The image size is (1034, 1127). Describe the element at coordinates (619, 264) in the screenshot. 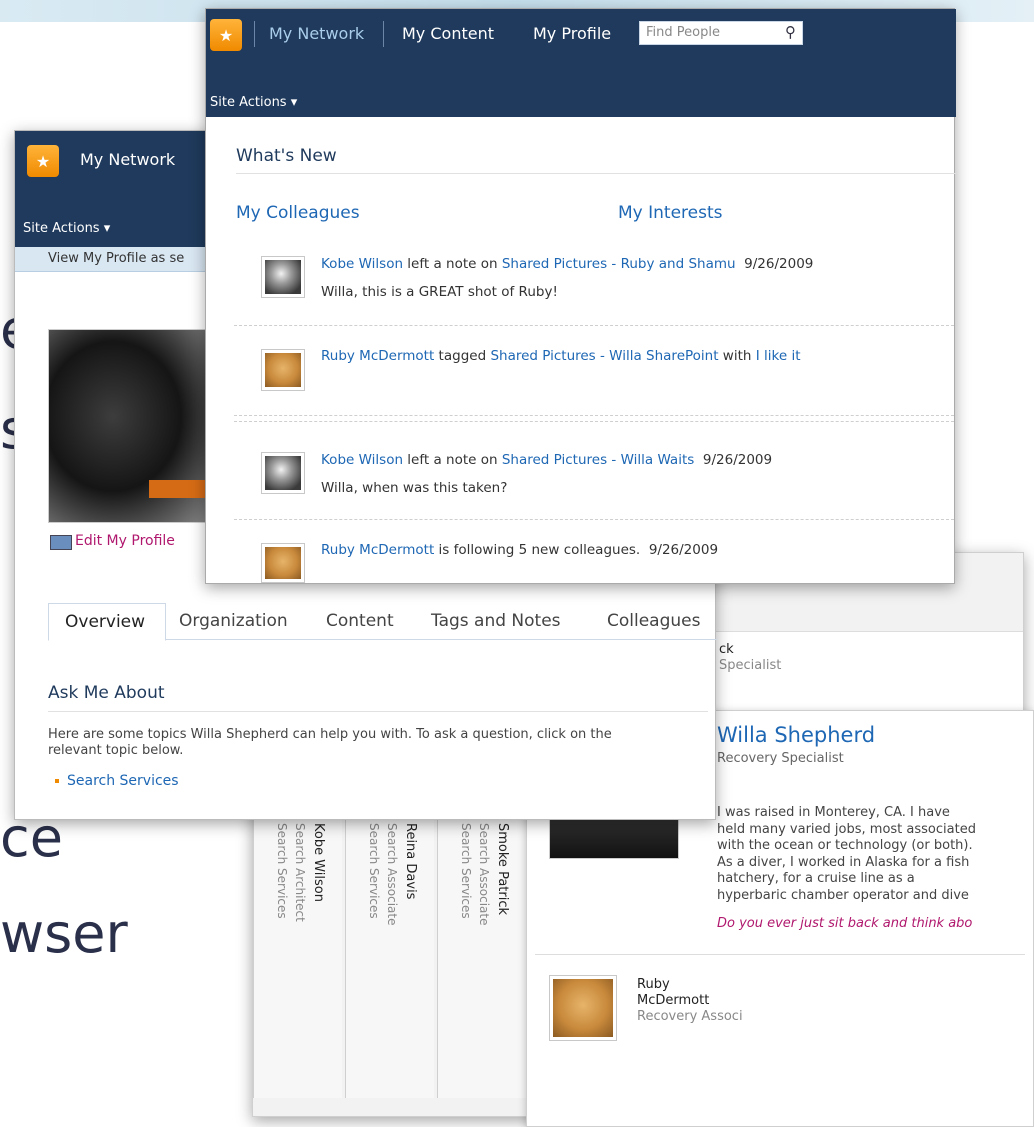

I see `feed-target-link: Shared Pictures - Ruby and Shamu` at that location.